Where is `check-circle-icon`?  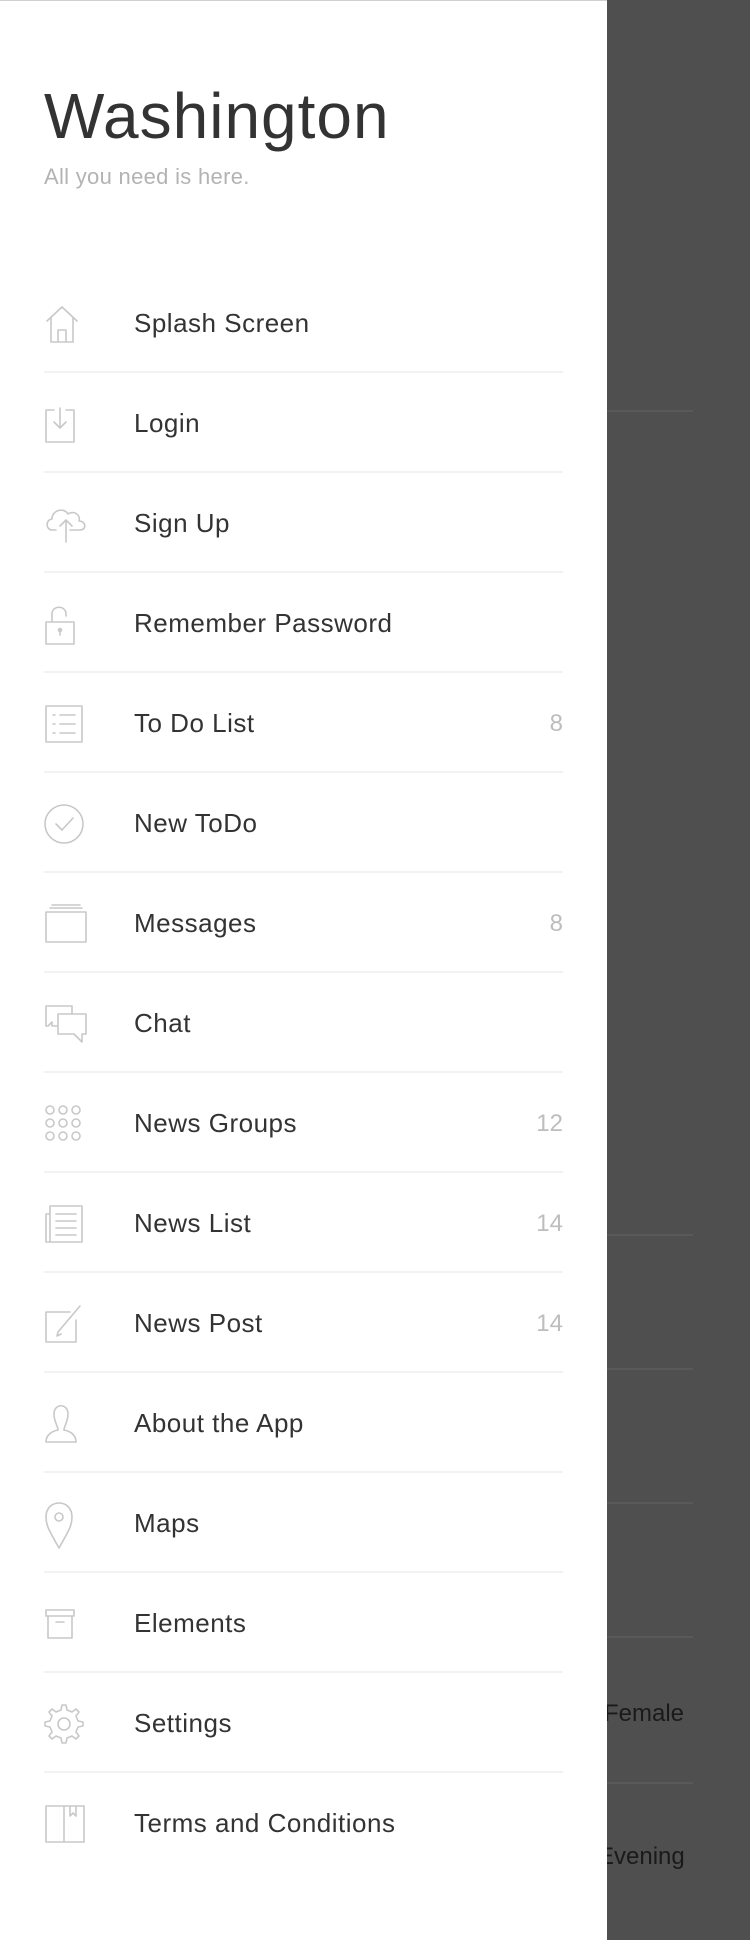 check-circle-icon is located at coordinates (66, 824).